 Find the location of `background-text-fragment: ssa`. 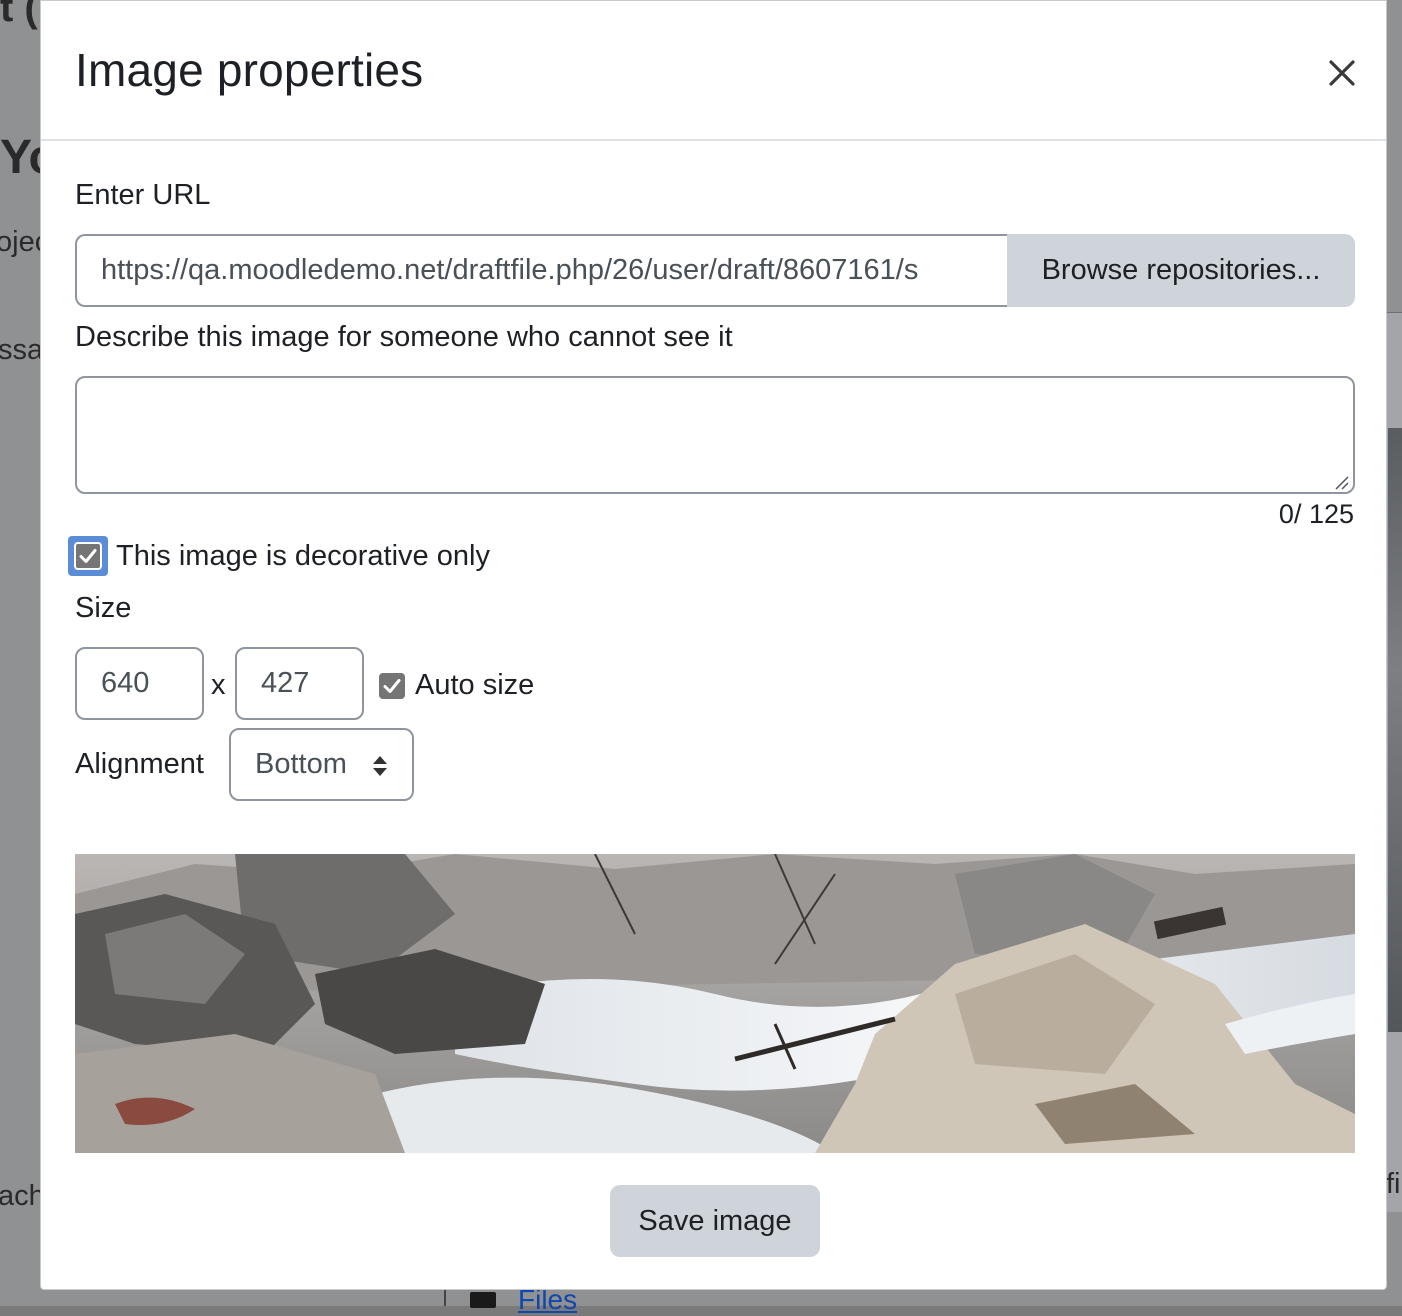

background-text-fragment: ssa is located at coordinates (22, 350).